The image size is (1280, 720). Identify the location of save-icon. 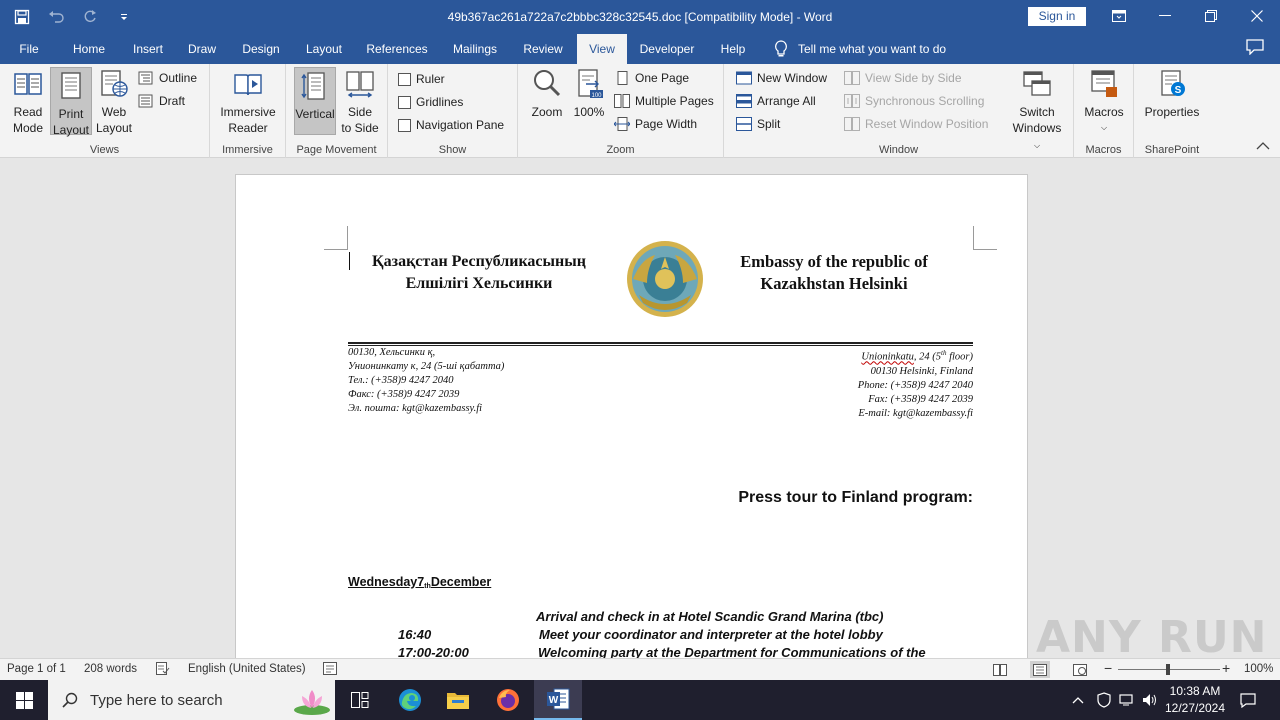
(22, 17).